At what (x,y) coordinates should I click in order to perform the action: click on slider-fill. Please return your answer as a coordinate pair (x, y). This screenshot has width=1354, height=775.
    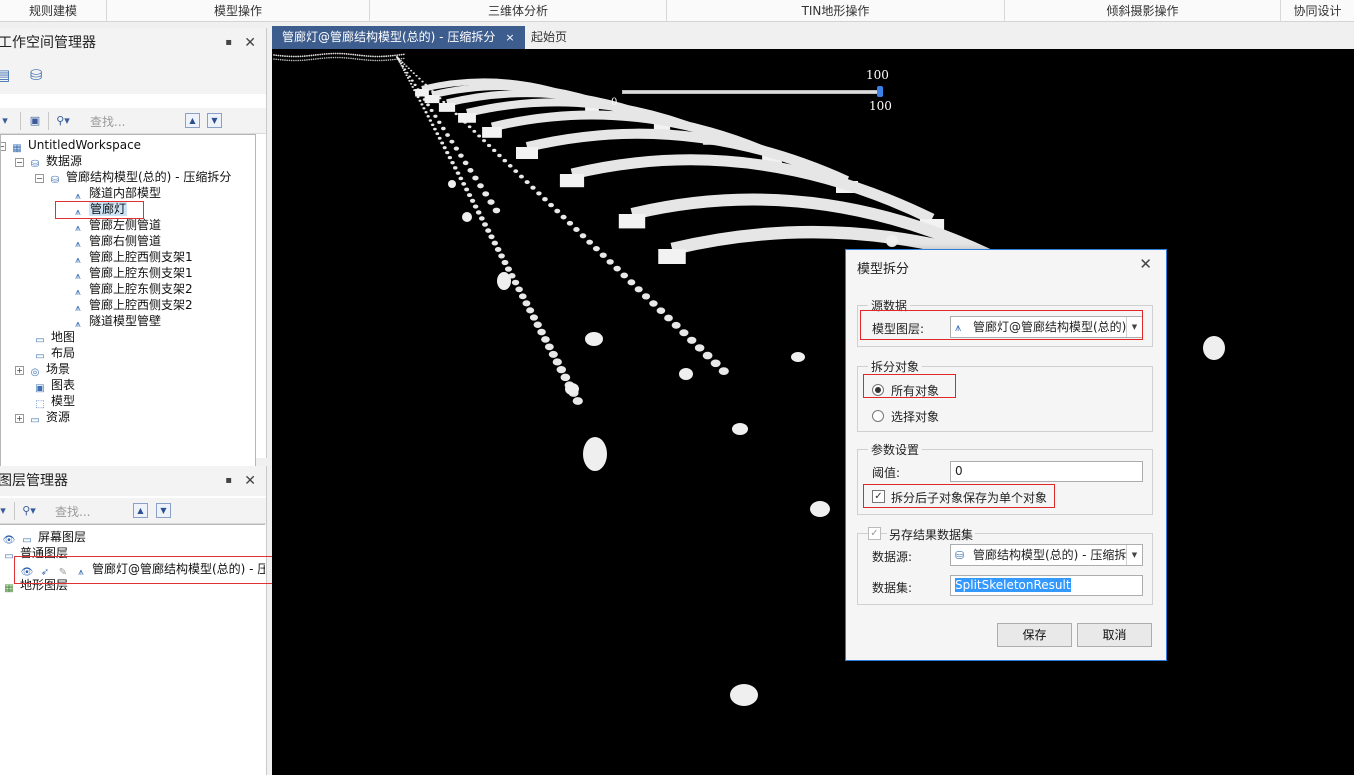
    Looking at the image, I should click on (752, 92).